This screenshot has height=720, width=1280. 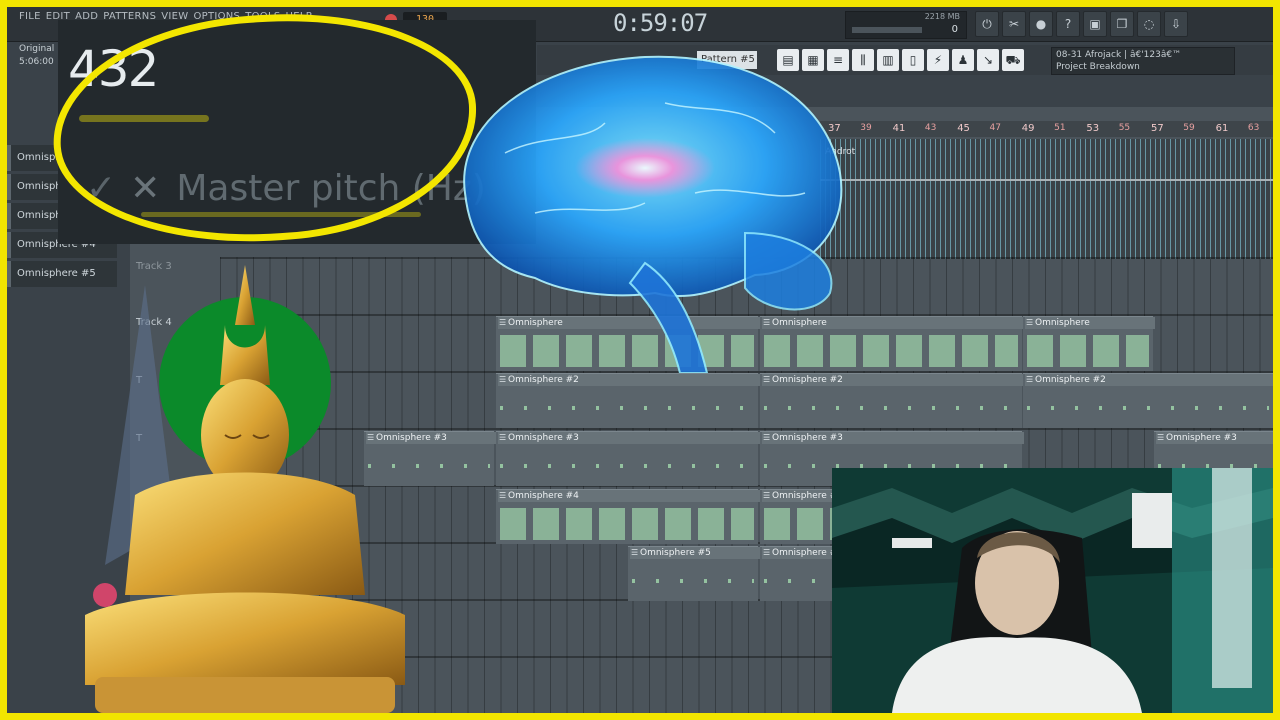 What do you see at coordinates (1046, 129) in the screenshot?
I see `timeline-ruler: 37 39 41 43 45 47 49 51 53 55 57 59 61 63` at bounding box center [1046, 129].